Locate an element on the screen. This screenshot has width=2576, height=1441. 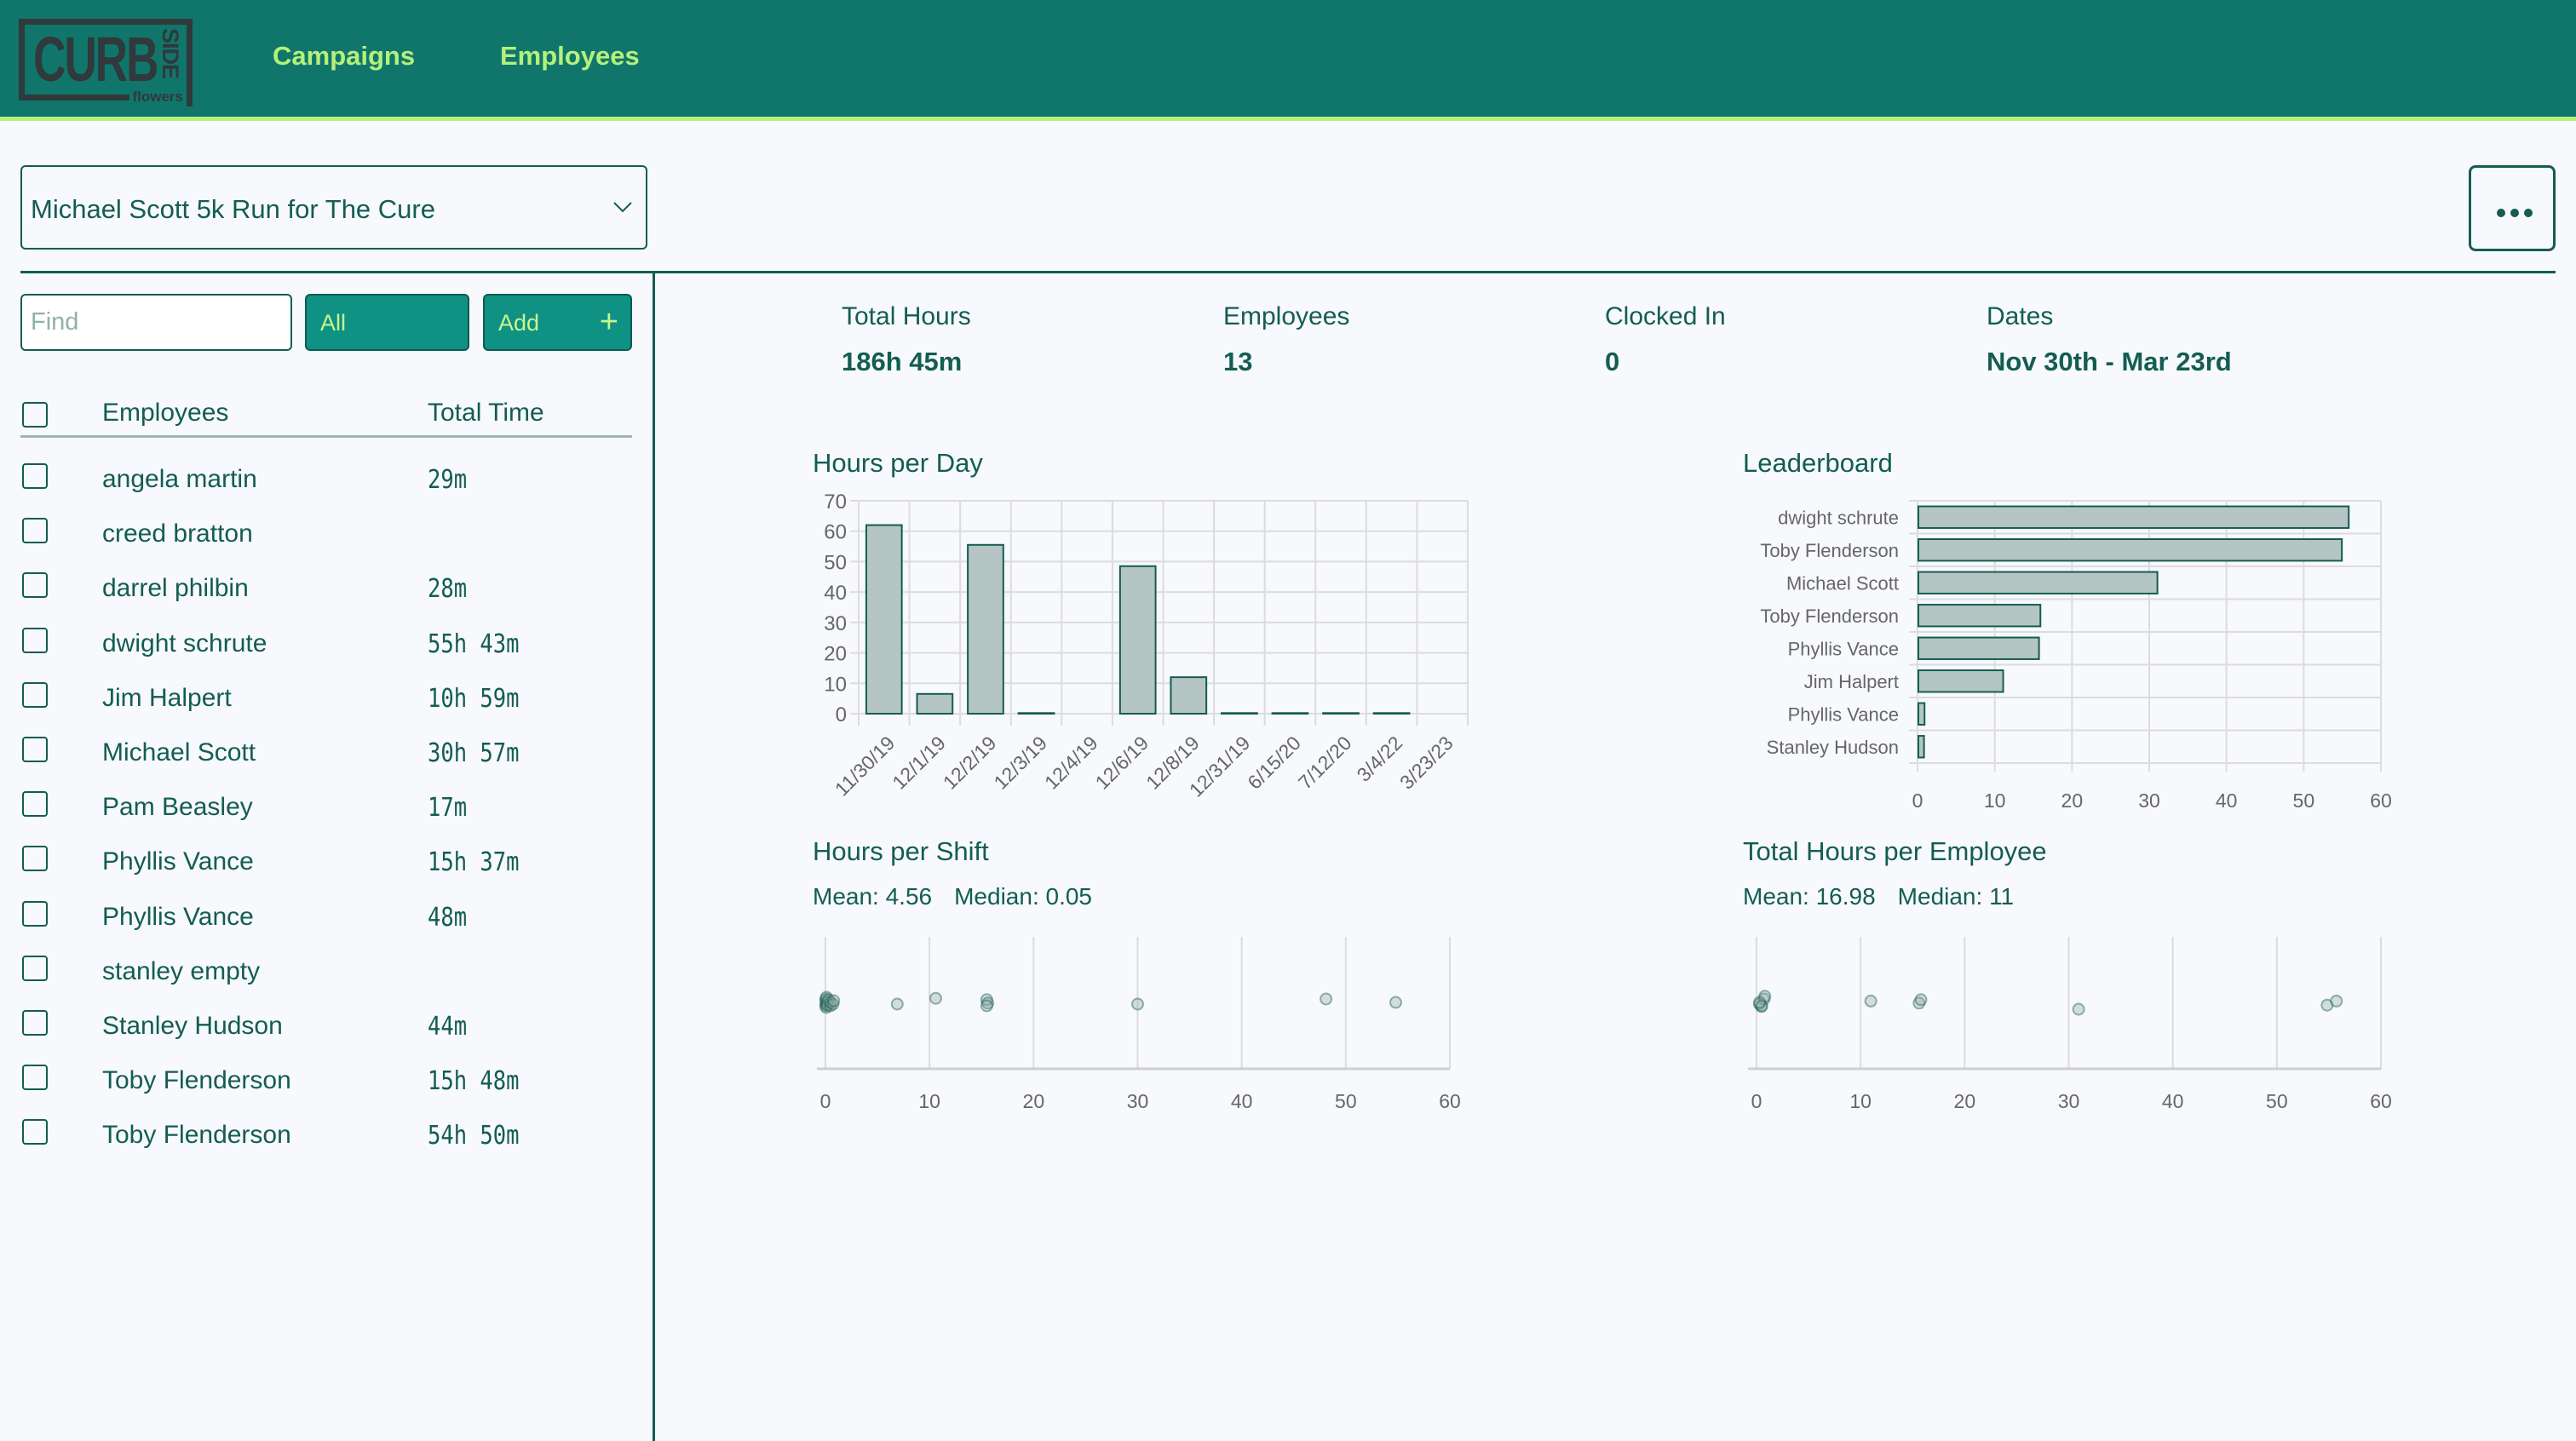
employee-total-time: 17m is located at coordinates (448, 808).